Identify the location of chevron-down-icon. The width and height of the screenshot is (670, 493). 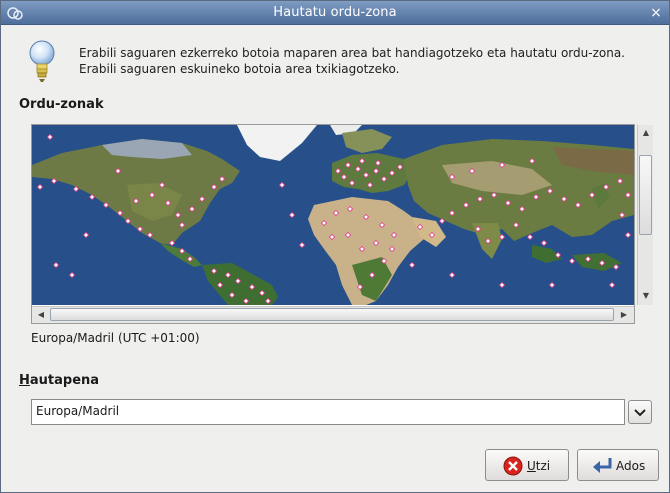
(640, 413).